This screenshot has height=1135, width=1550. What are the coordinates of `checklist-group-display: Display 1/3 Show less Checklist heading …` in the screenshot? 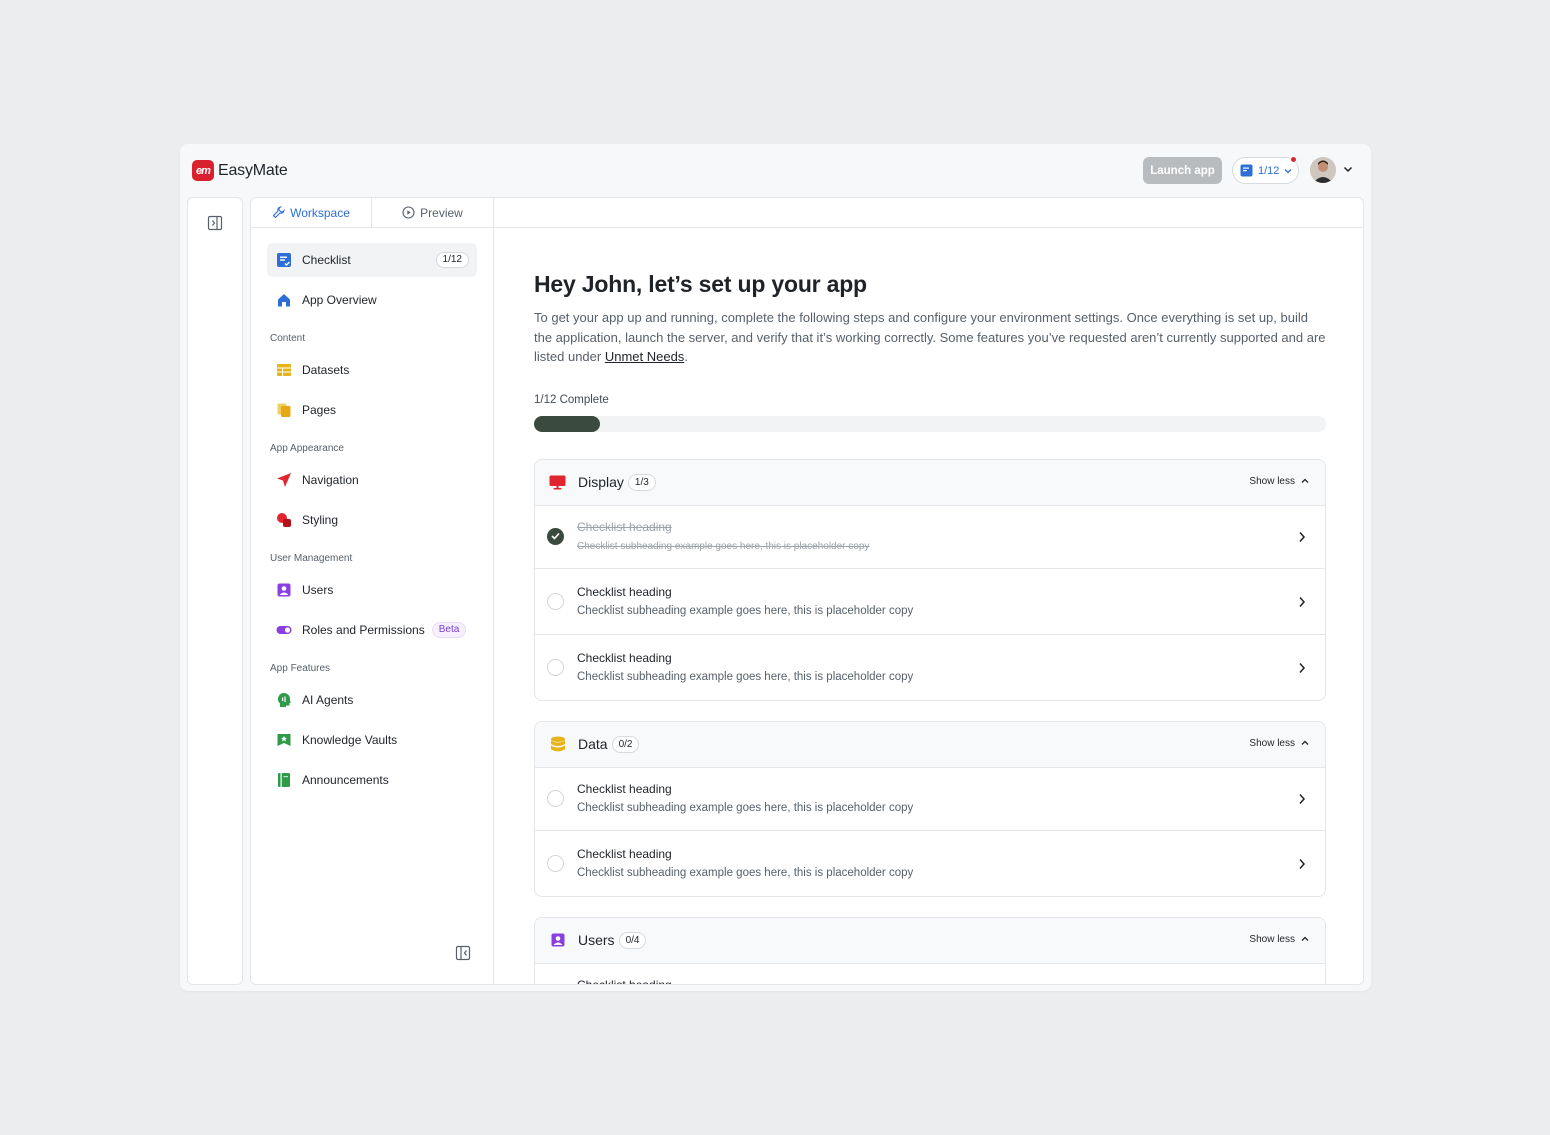 It's located at (930, 579).